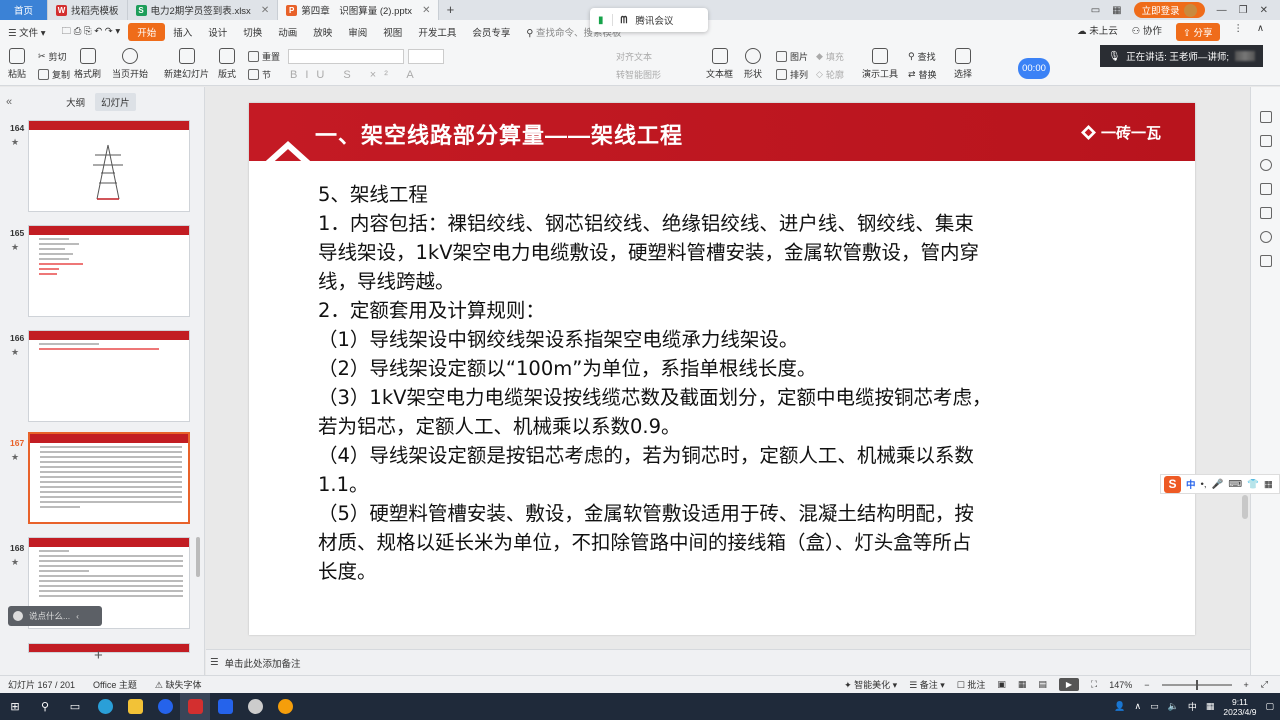 The height and width of the screenshot is (720, 1280). I want to click on format-painter-button: 格式刷, so click(87, 64).